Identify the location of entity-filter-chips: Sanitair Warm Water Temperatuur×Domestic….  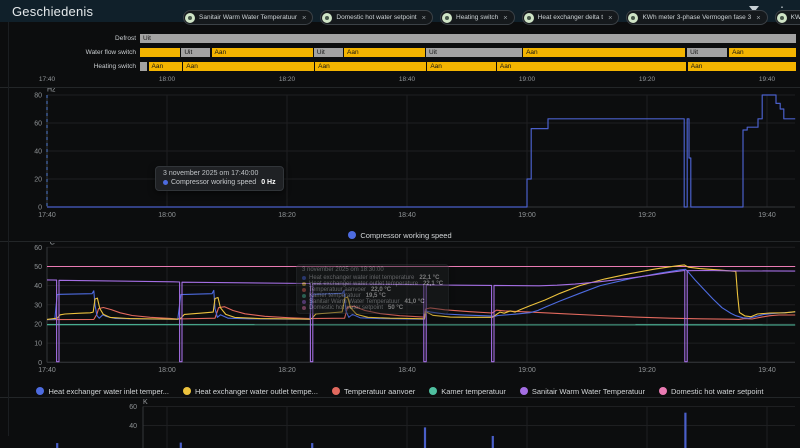
(491, 17).